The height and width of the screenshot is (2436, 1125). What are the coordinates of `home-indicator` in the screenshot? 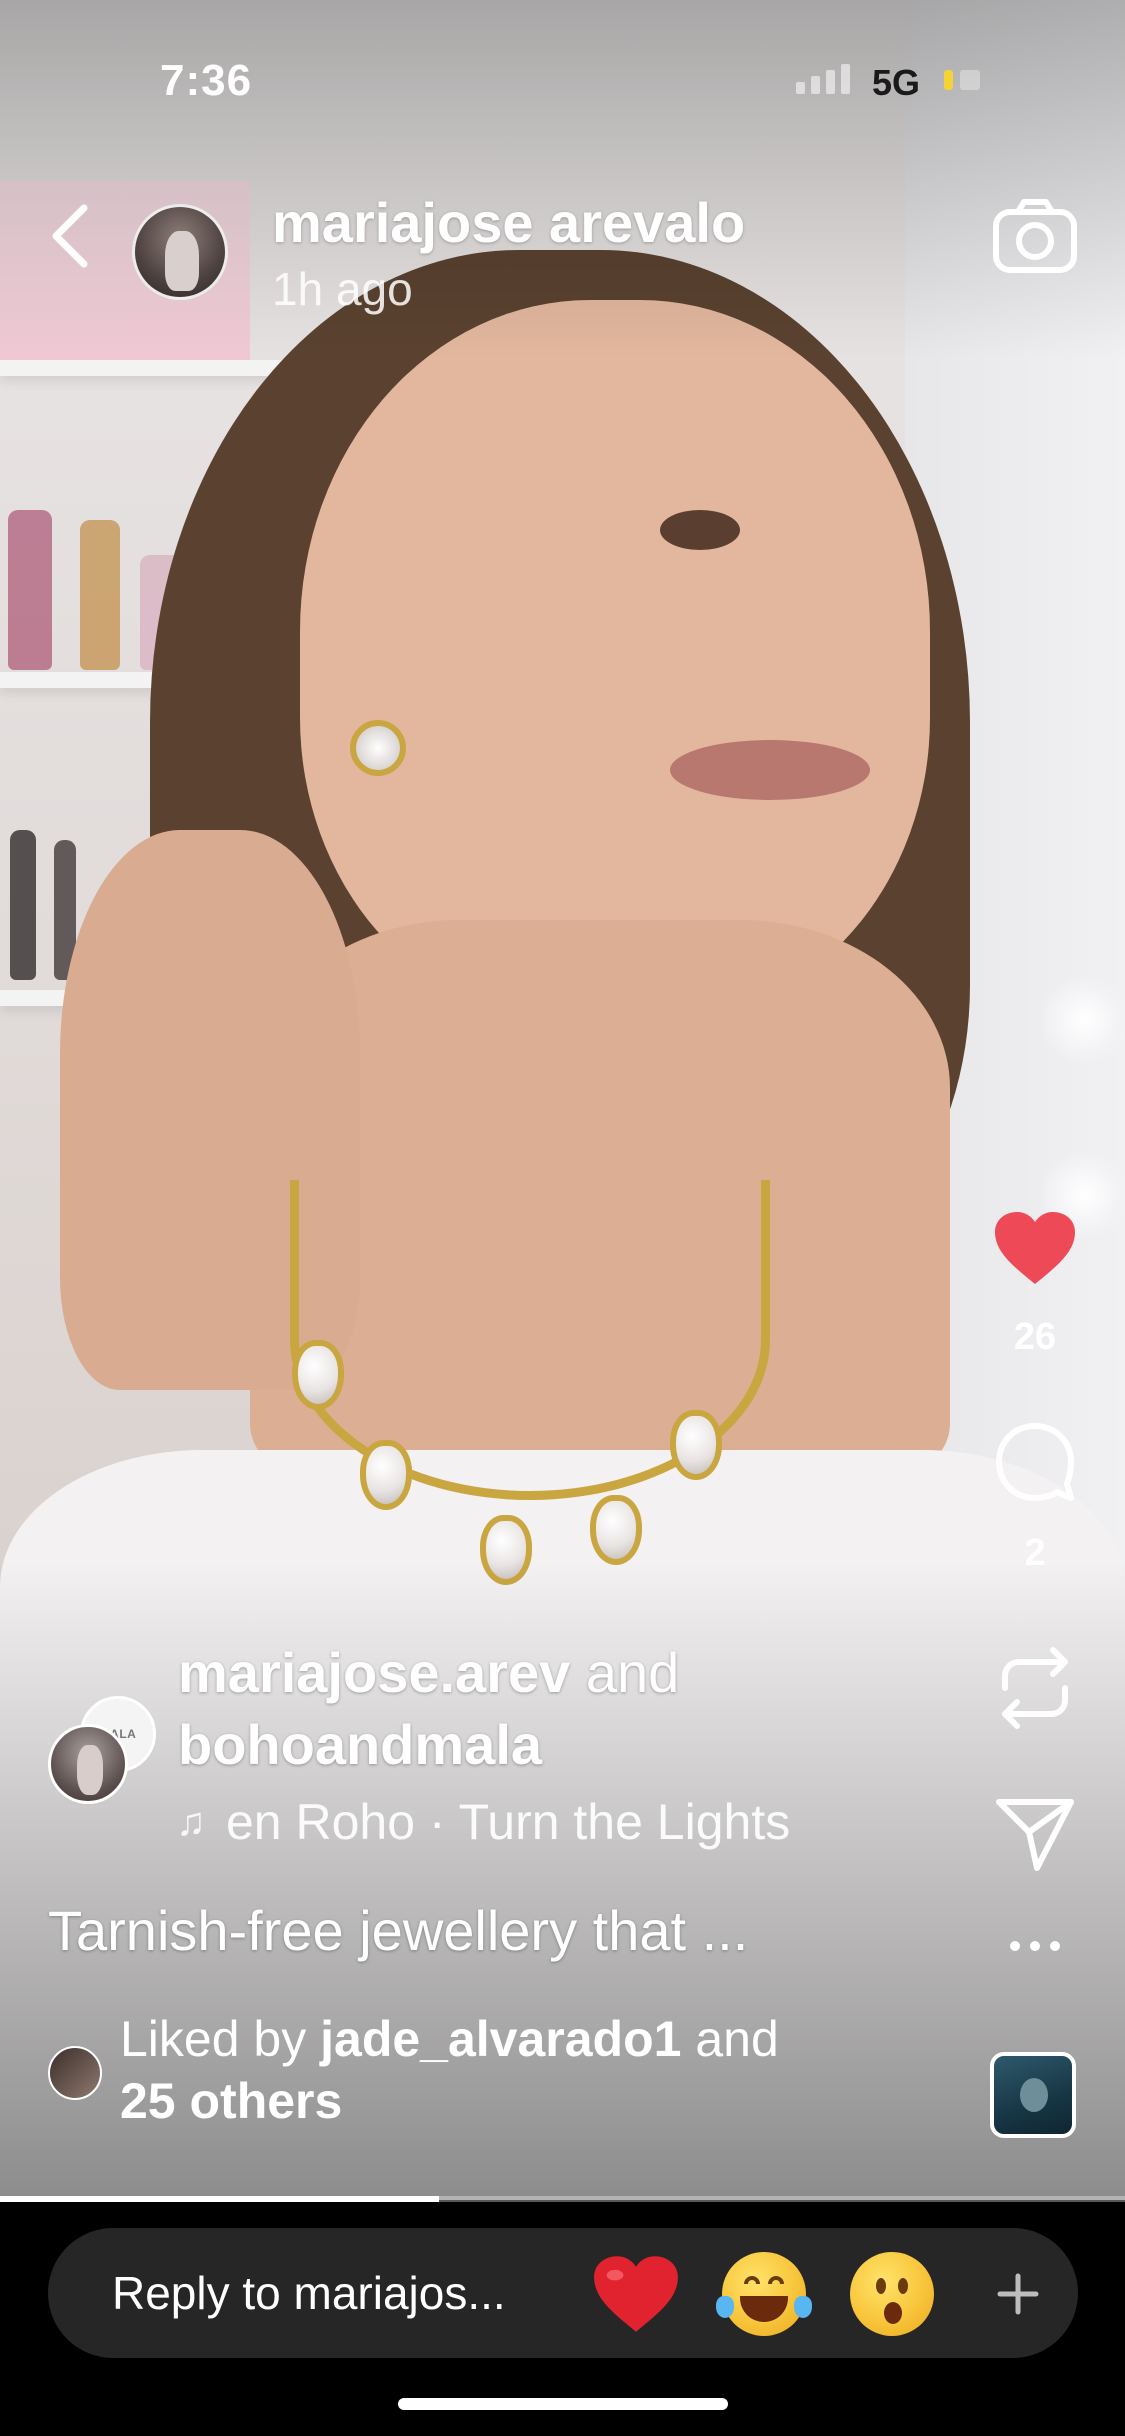 It's located at (563, 2404).